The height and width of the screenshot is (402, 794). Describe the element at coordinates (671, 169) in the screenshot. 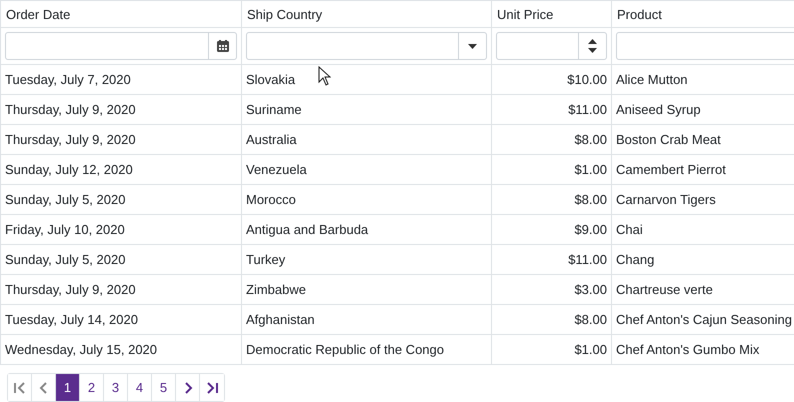

I see `table-cell: Camembert Pierrot` at that location.